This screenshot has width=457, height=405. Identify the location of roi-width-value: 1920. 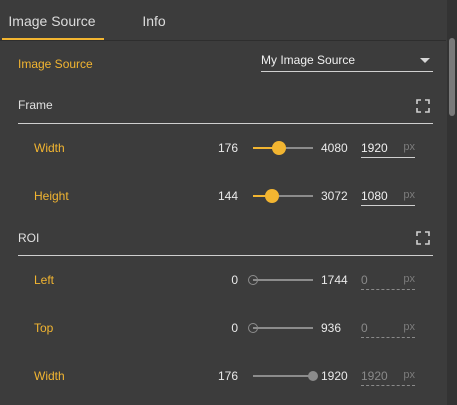
(374, 376).